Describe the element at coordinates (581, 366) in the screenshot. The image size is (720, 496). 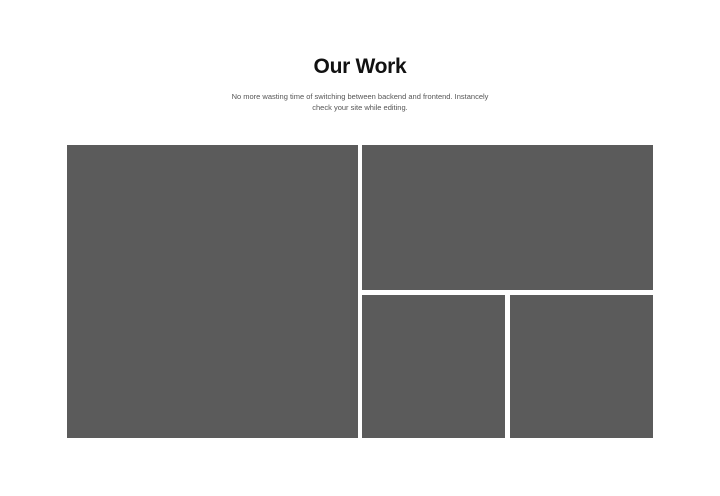
I see `portfolio-item-small-right` at that location.